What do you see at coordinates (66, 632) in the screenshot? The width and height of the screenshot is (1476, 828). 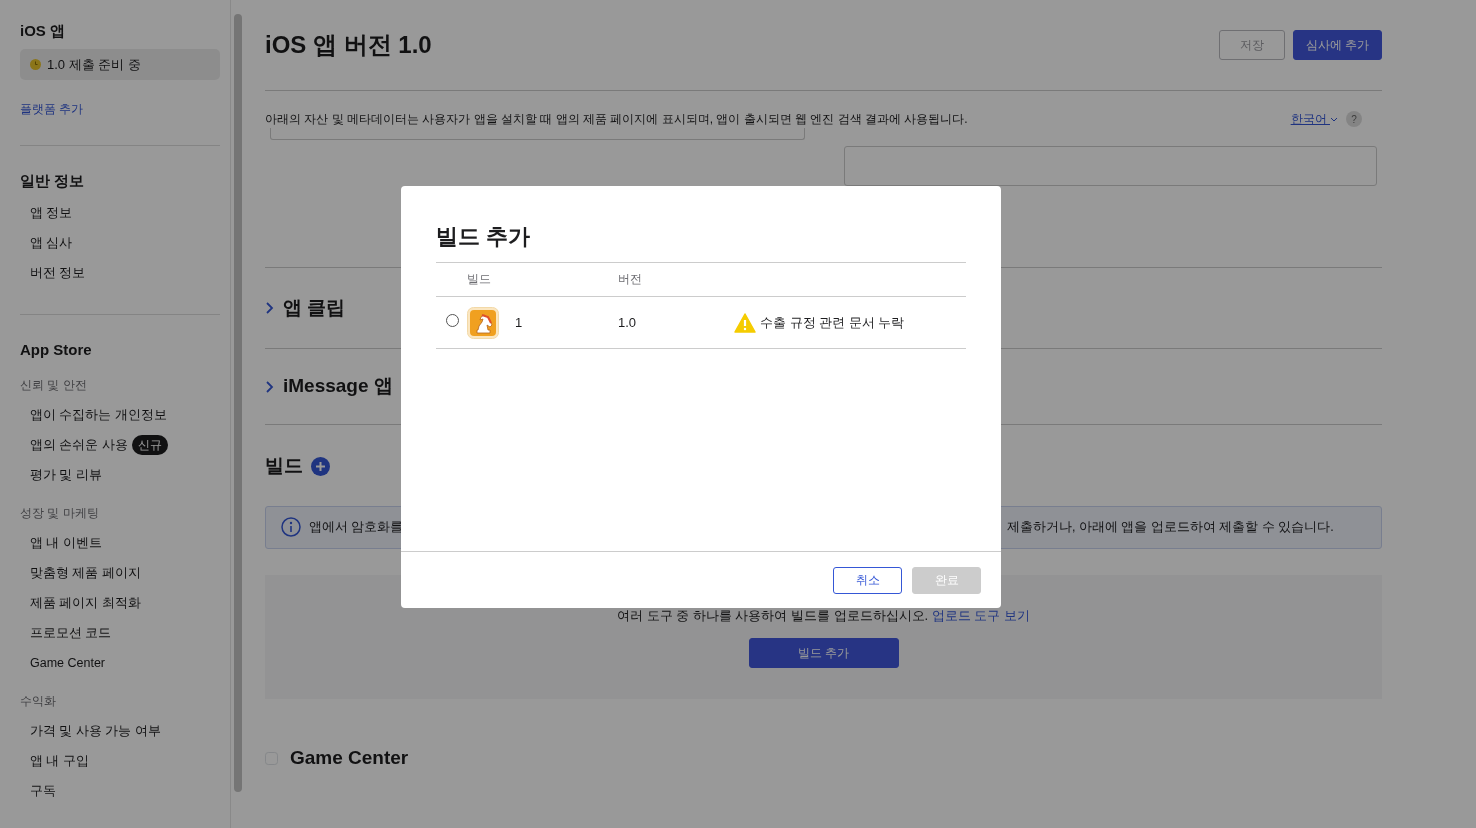 I see `sidebar-item: 프로모션 코드` at bounding box center [66, 632].